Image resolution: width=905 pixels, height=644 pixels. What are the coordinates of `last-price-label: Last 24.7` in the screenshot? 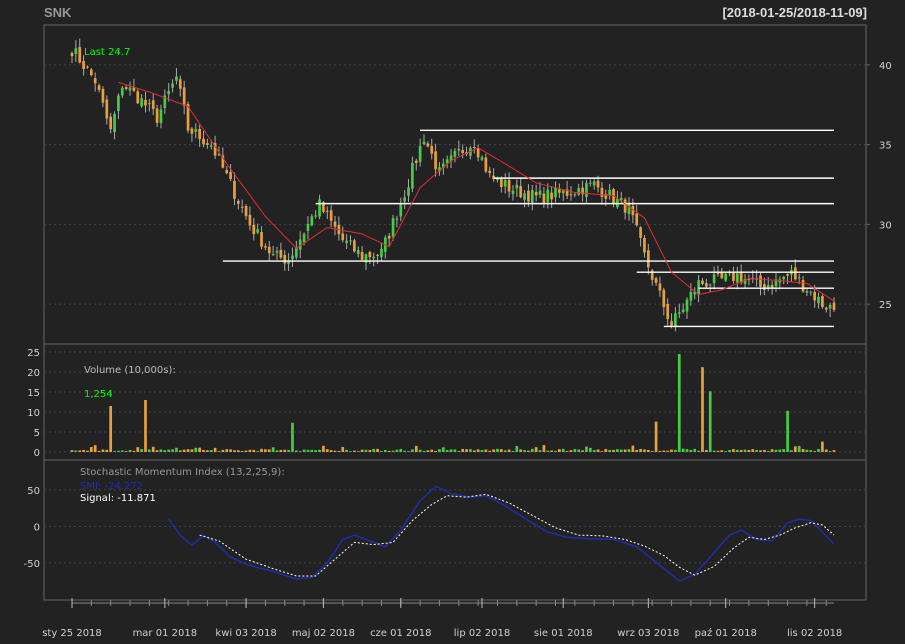 It's located at (107, 52).